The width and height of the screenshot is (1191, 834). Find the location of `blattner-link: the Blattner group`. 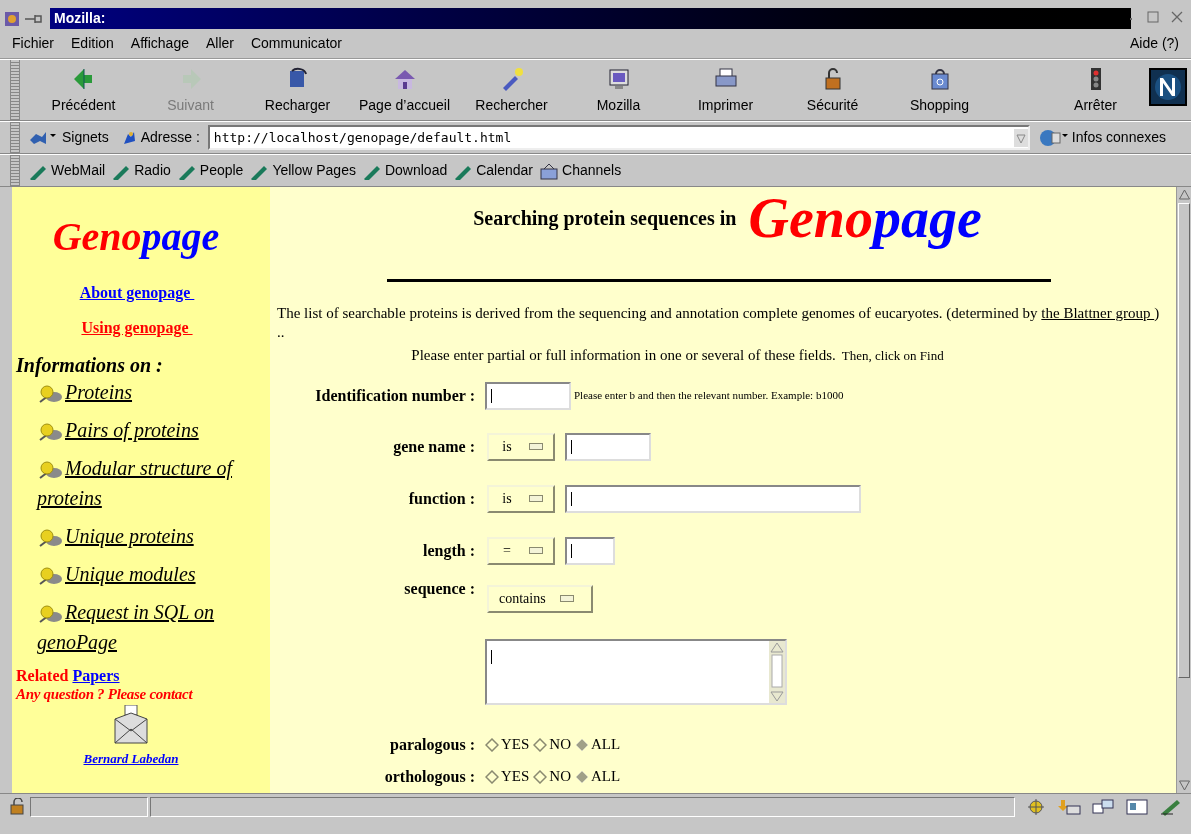

blattner-link: the Blattner group is located at coordinates (1098, 313).